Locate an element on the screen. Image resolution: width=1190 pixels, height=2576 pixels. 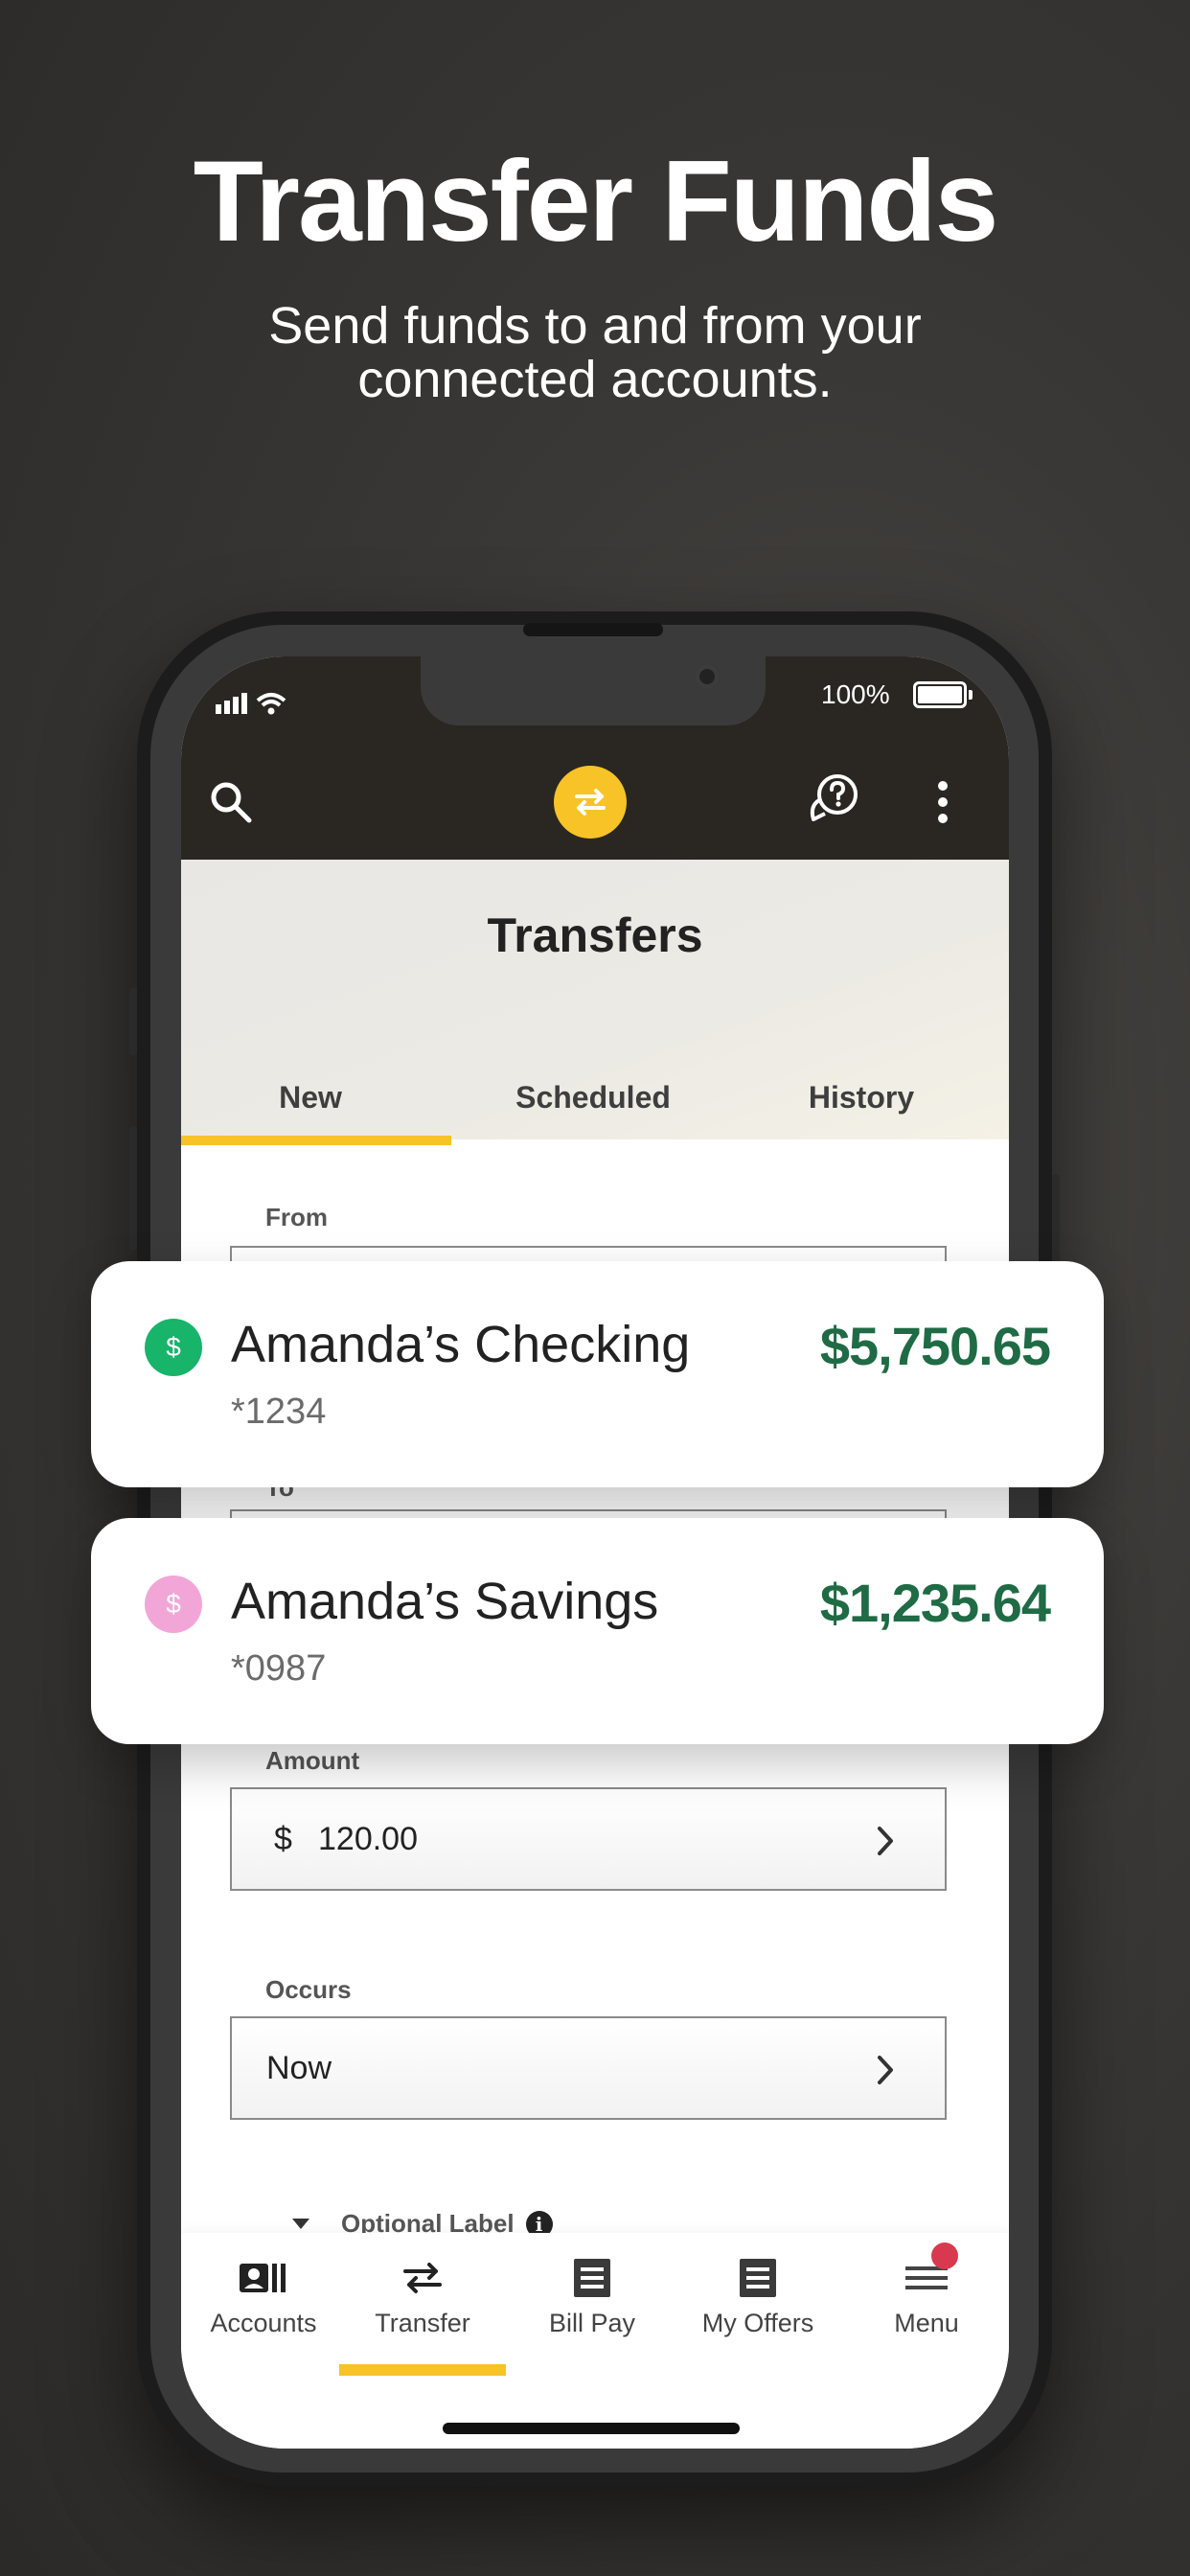
signal-icon is located at coordinates (251, 704).